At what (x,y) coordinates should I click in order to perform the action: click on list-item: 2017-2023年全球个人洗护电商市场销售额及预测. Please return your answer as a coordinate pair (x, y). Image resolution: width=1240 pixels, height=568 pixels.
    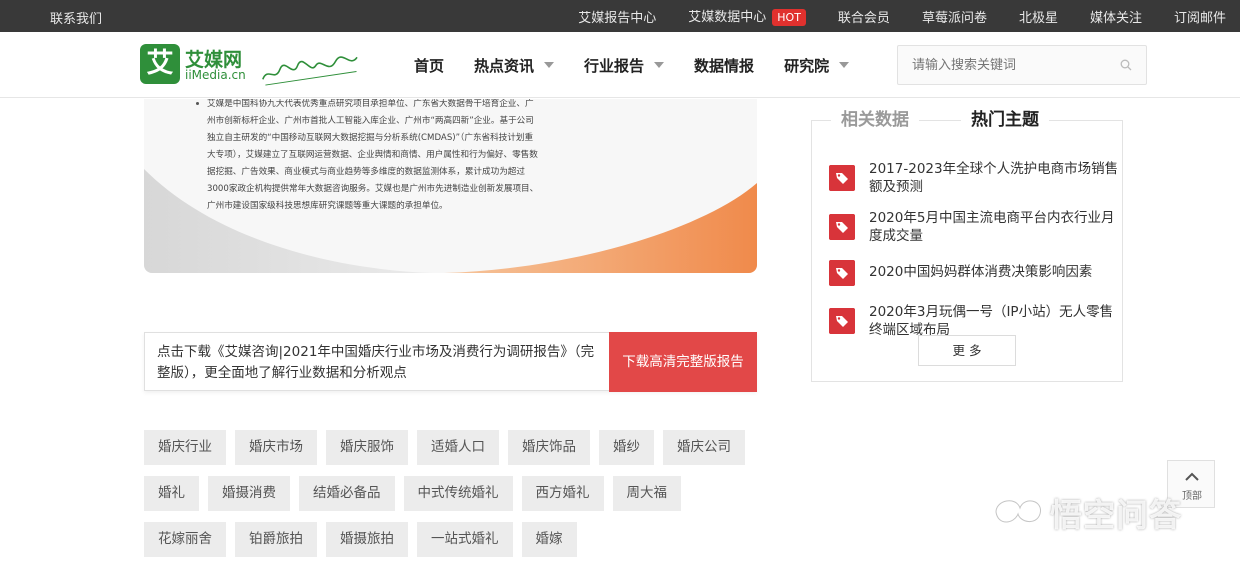
    Looking at the image, I should click on (974, 178).